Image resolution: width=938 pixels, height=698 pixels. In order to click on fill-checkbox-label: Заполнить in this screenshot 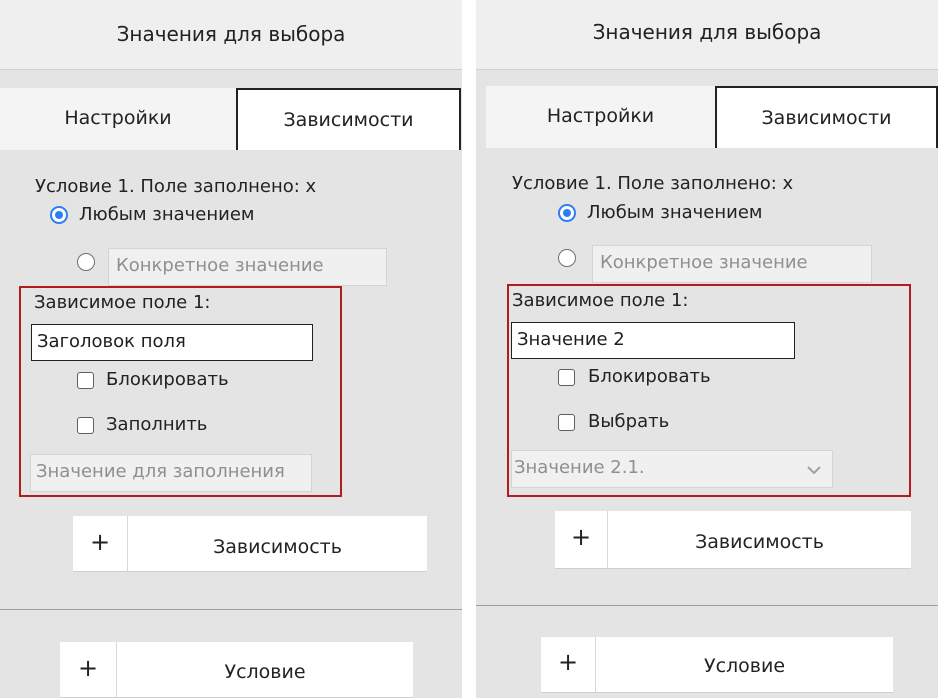, I will do `click(157, 424)`.